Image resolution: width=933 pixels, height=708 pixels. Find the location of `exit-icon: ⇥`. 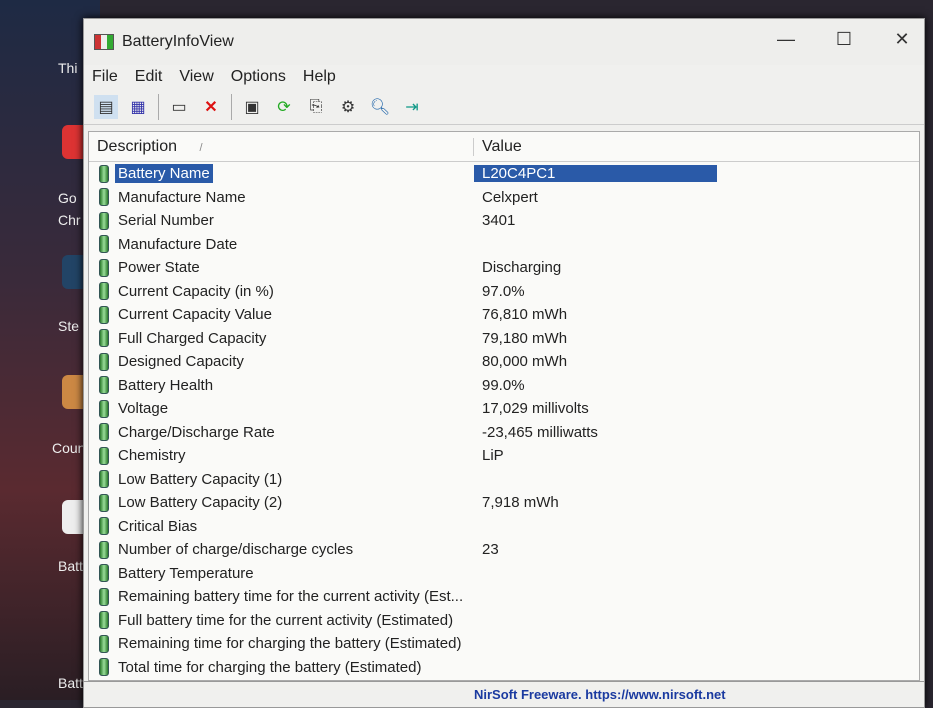

exit-icon: ⇥ is located at coordinates (412, 107).